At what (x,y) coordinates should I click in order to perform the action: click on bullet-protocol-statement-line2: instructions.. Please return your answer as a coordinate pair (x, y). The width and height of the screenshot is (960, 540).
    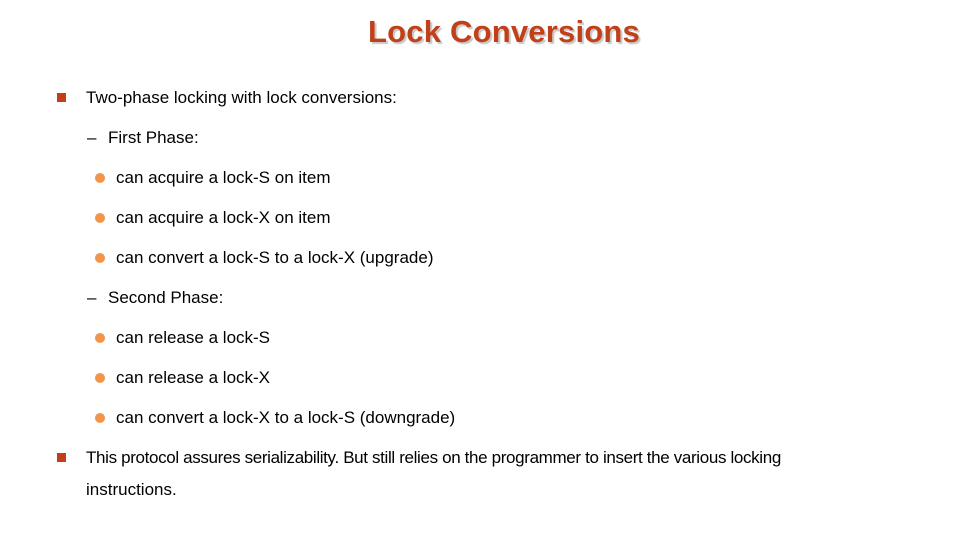
    Looking at the image, I should click on (131, 489).